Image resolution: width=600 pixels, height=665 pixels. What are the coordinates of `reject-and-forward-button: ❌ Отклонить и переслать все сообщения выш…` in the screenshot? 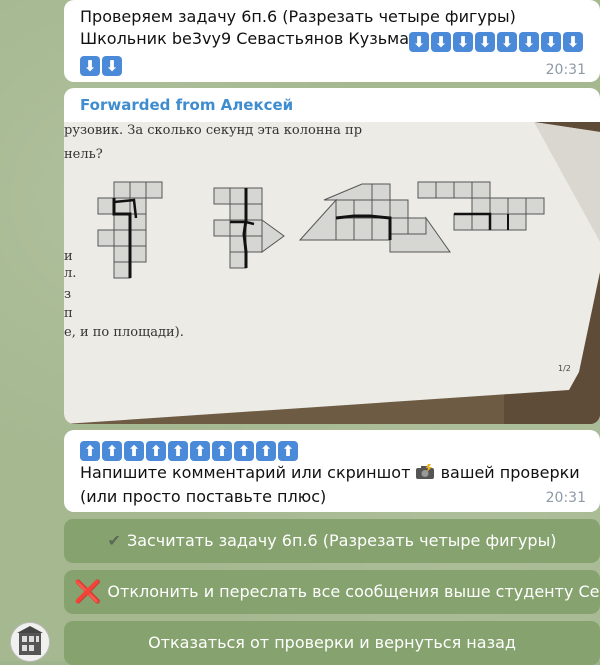 It's located at (332, 592).